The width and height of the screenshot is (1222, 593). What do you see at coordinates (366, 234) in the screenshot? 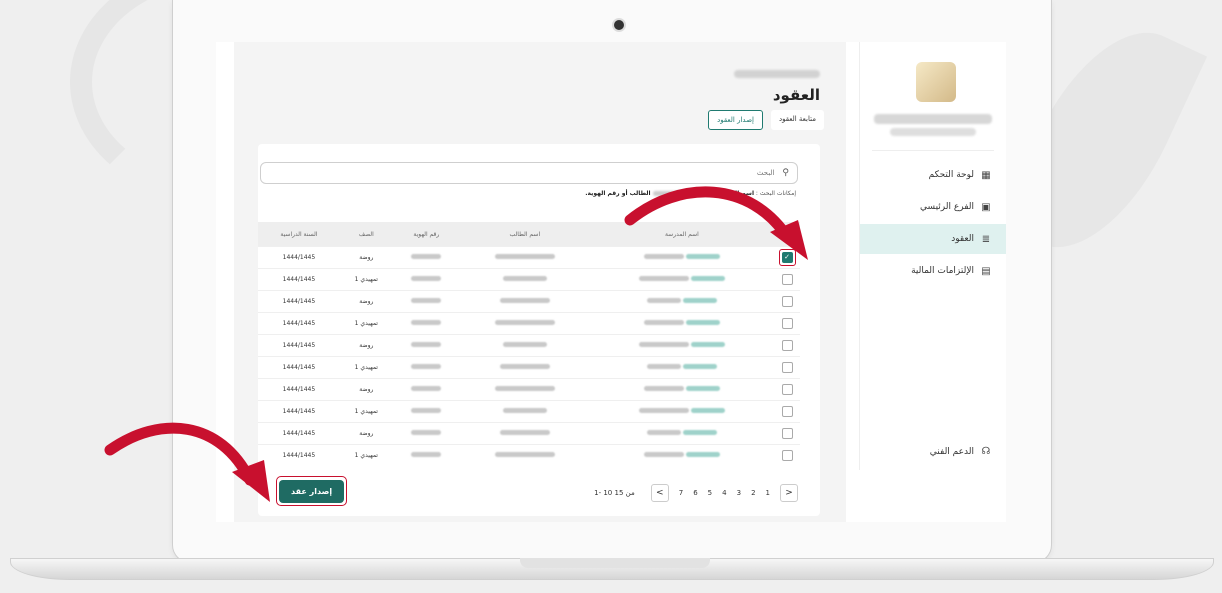
I see `column-header-grade: الصف` at bounding box center [366, 234].